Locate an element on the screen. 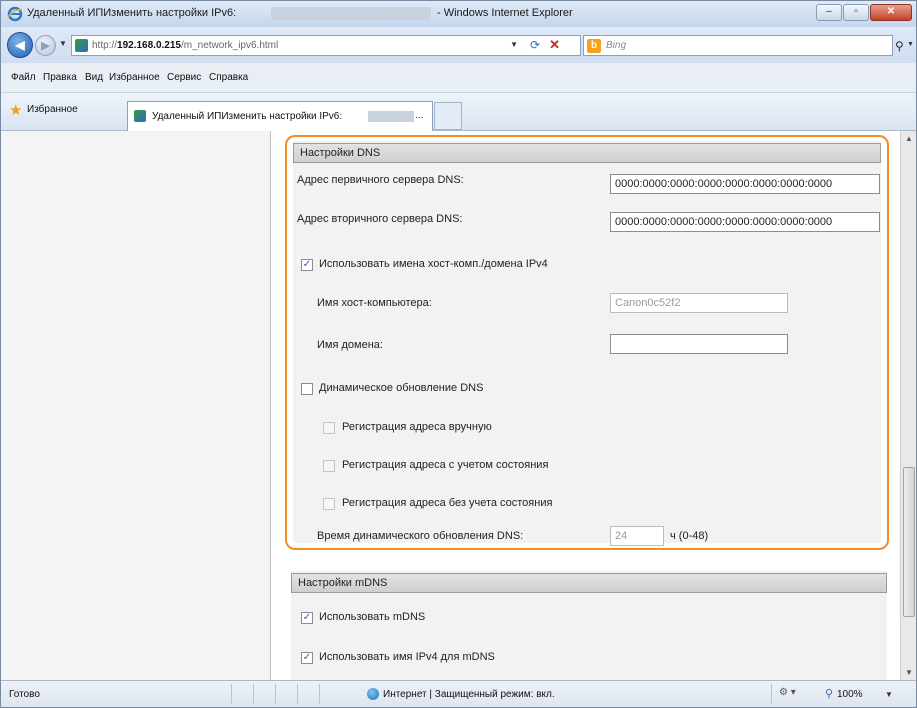  close-button: ✕ is located at coordinates (891, 12).